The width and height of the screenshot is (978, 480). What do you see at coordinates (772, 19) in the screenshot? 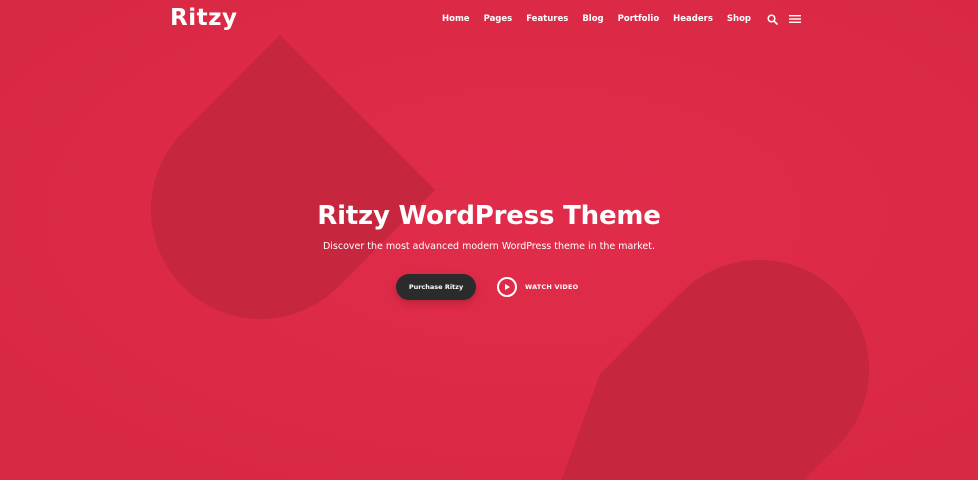
I see `search-icon` at bounding box center [772, 19].